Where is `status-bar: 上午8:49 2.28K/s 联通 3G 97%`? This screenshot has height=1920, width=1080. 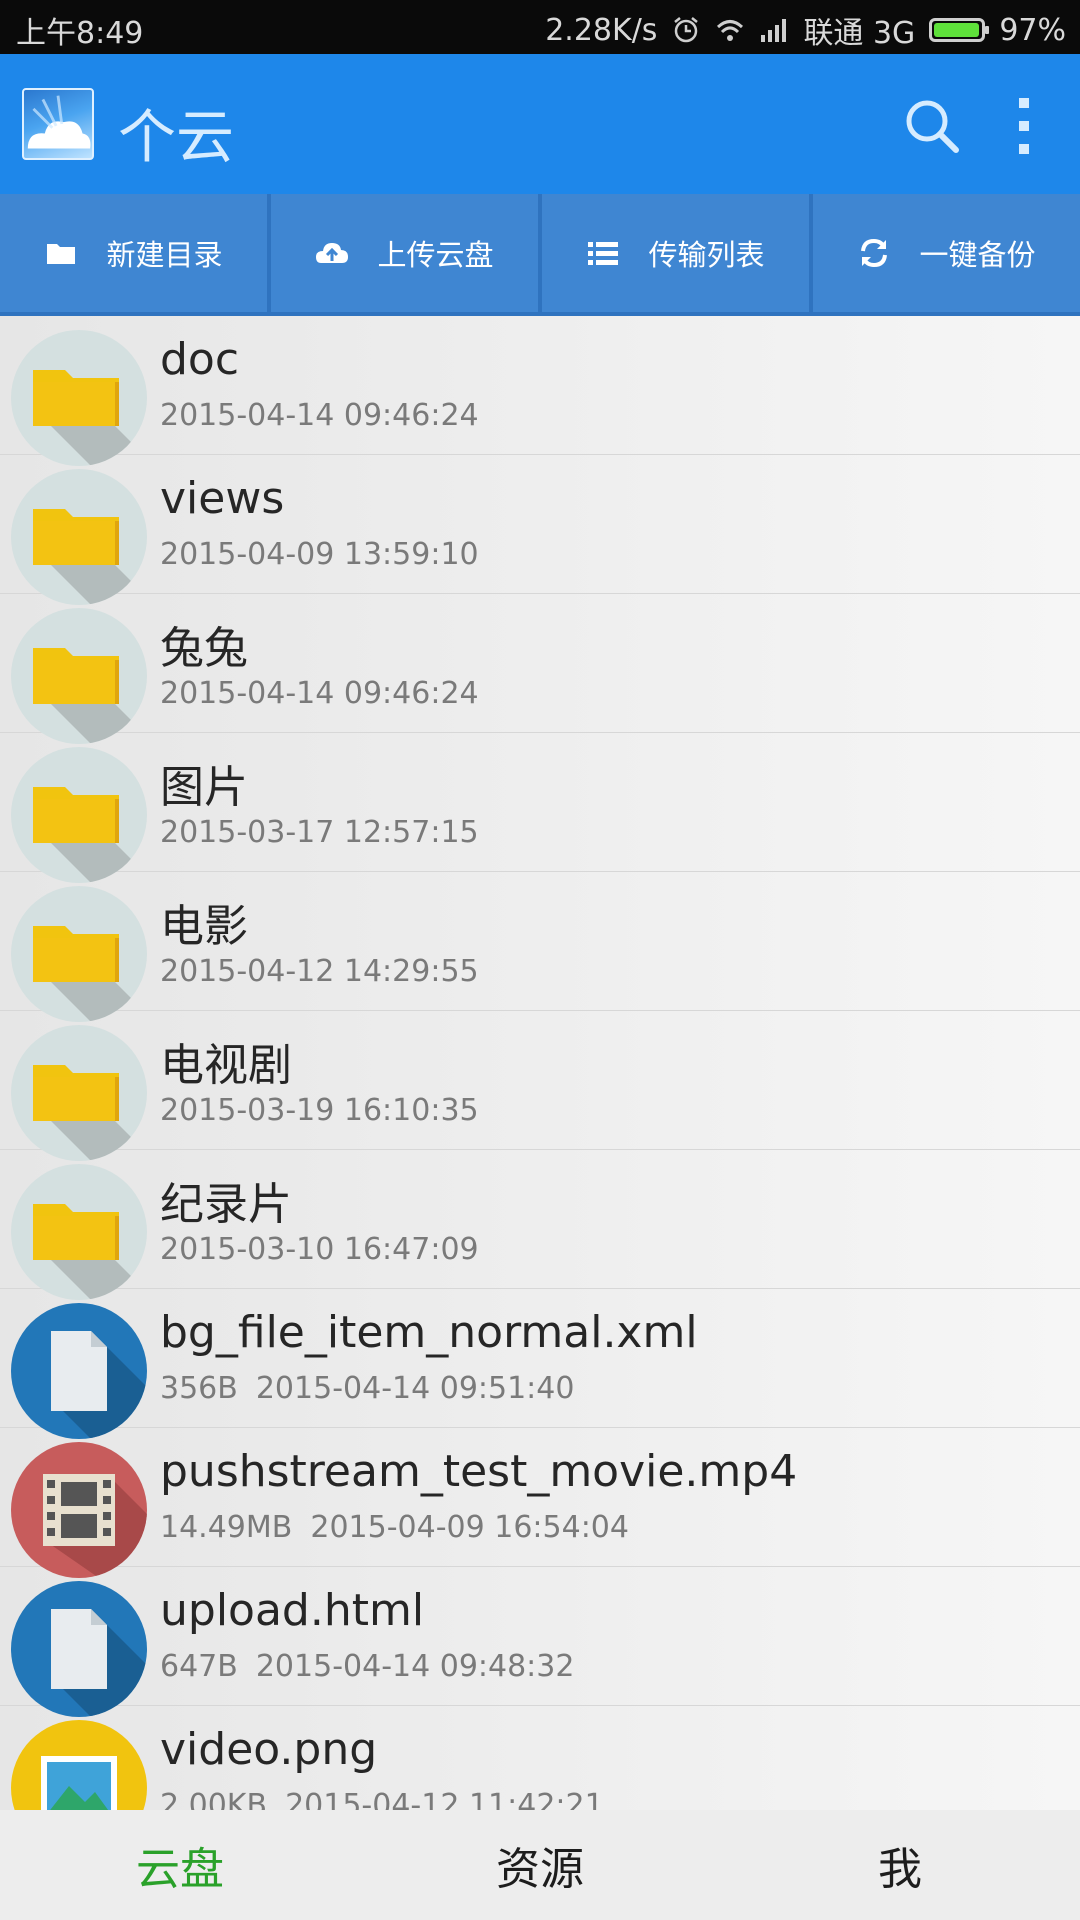 status-bar: 上午8:49 2.28K/s 联通 3G 97% is located at coordinates (540, 27).